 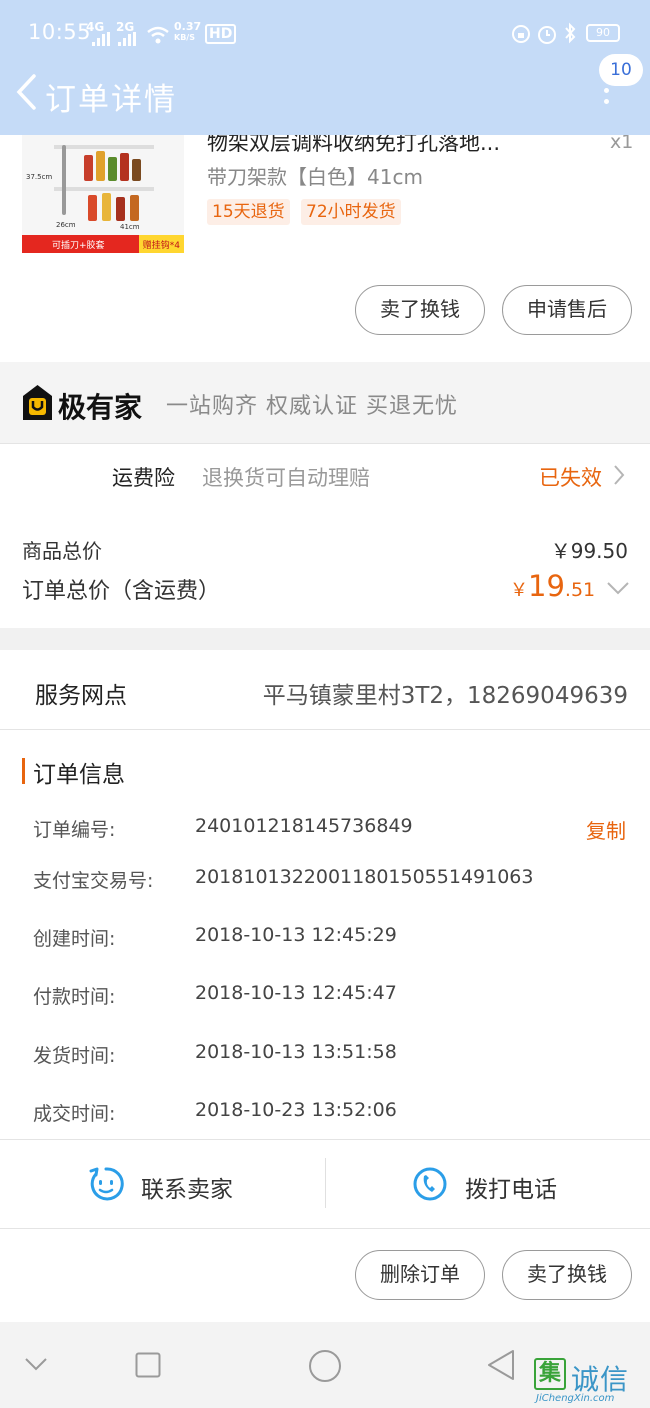 I want to click on battery-icon: 90, so click(x=603, y=33).